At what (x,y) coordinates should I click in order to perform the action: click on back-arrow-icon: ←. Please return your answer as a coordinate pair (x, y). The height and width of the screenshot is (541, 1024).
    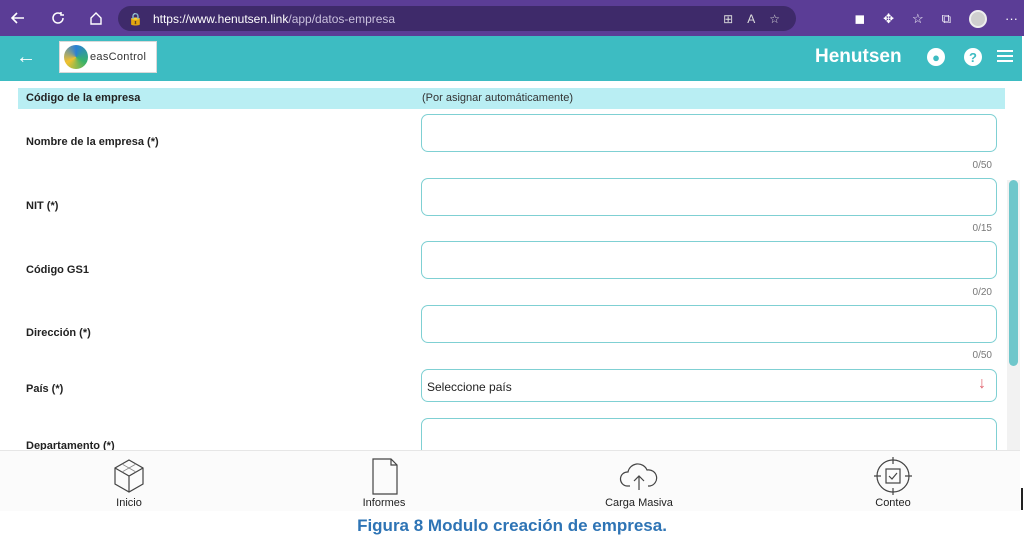
    Looking at the image, I should click on (26, 57).